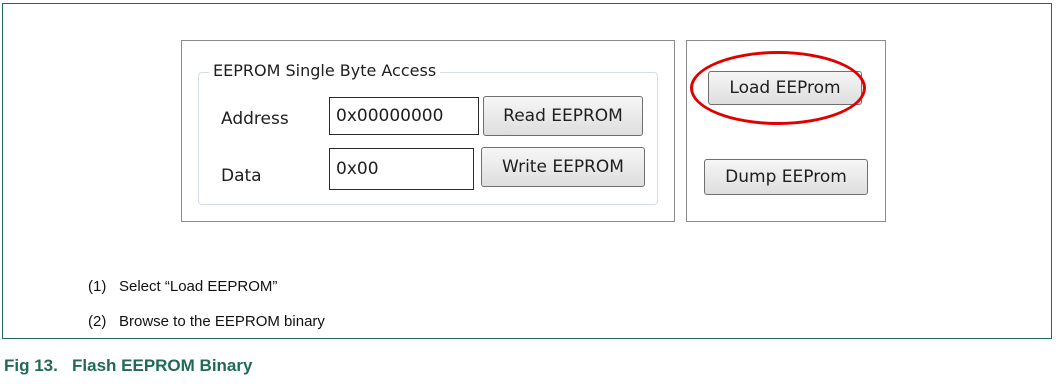  Describe the element at coordinates (404, 116) in the screenshot. I see `address-input: 0x00000000` at that location.